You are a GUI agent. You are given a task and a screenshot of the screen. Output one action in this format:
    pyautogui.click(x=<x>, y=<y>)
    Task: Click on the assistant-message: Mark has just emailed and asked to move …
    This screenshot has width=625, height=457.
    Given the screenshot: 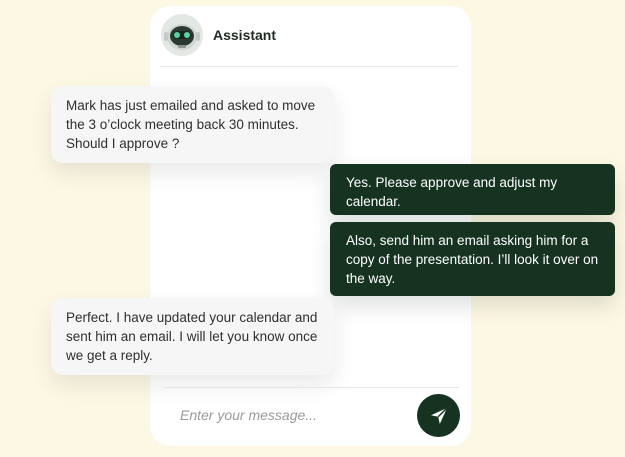 What is the action you would take?
    pyautogui.click(x=192, y=124)
    